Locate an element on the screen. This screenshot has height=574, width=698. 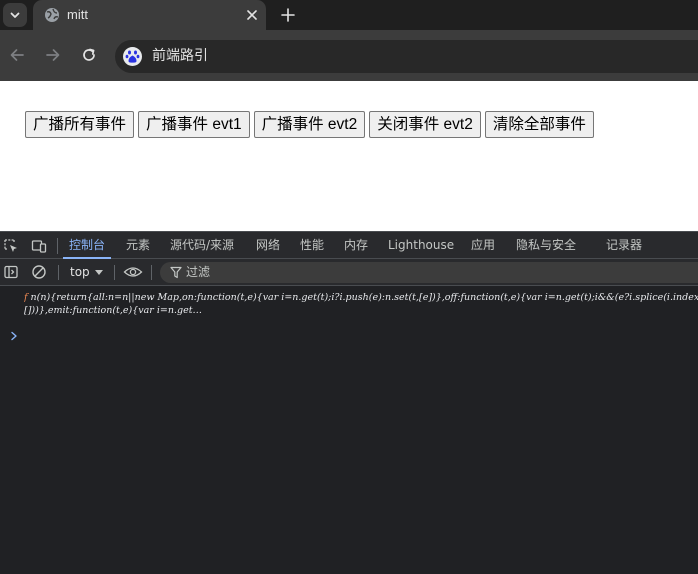
inspect-element-icon is located at coordinates (11, 246).